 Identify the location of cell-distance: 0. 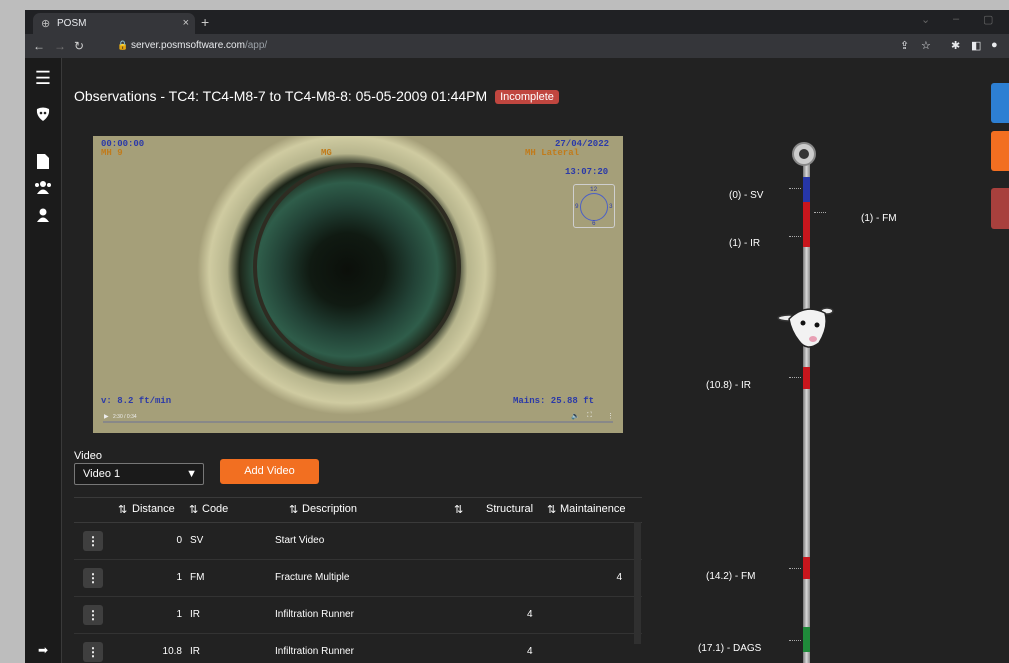
(179, 540).